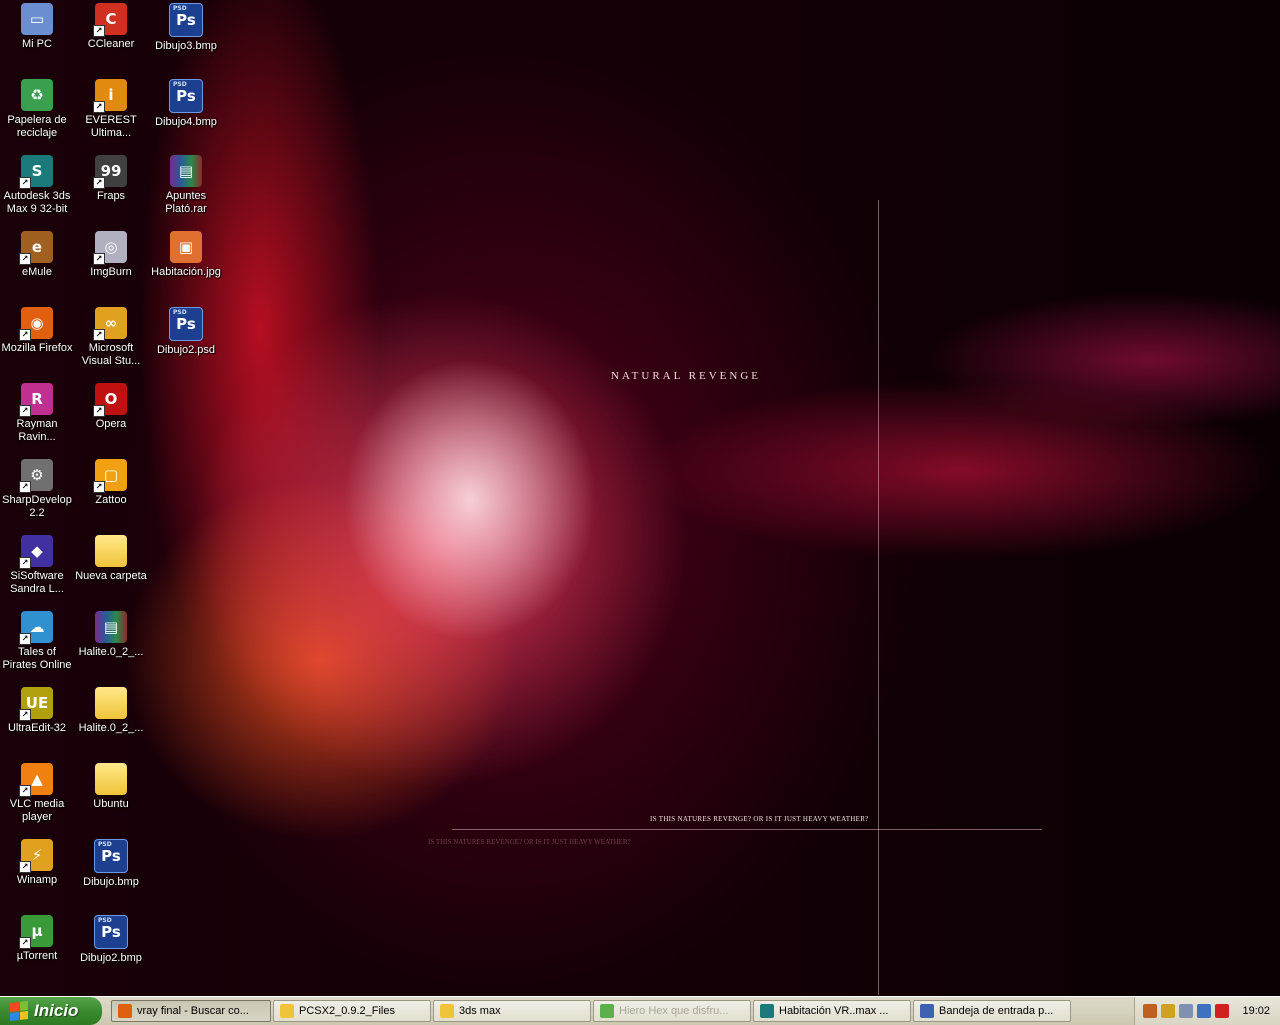 The height and width of the screenshot is (1025, 1280). Describe the element at coordinates (51, 1011) in the screenshot. I see `start-button: Inicio` at that location.